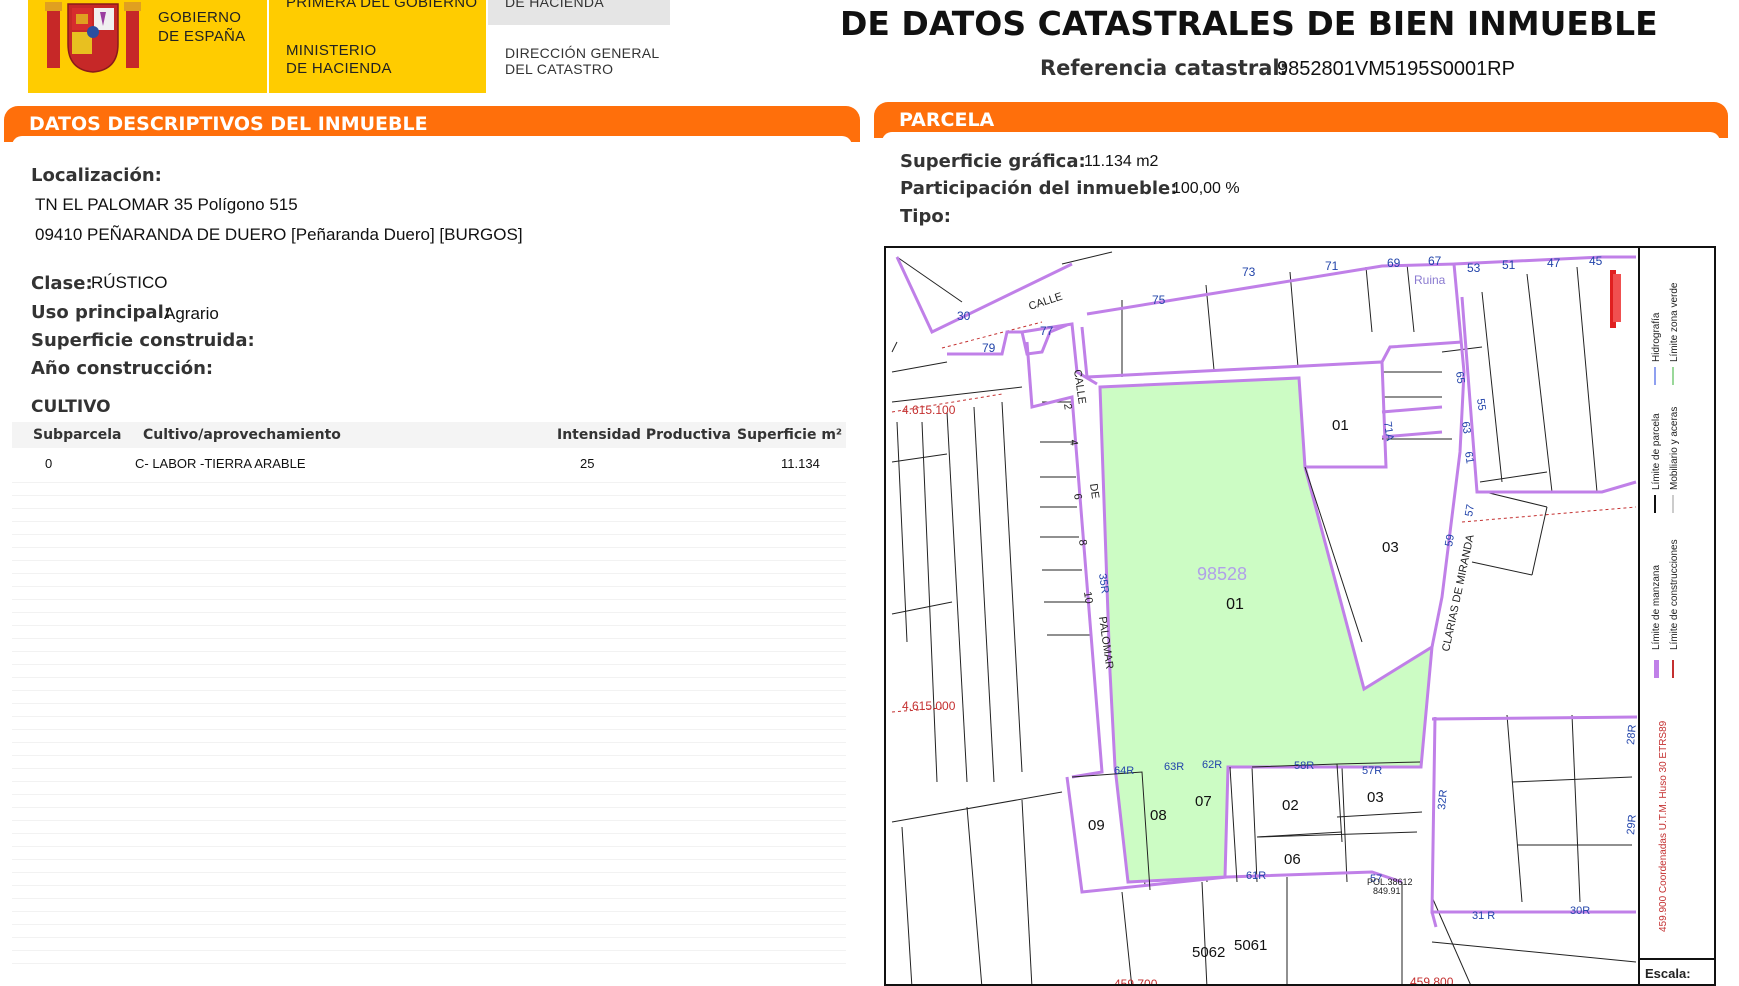 This screenshot has width=1739, height=986. Describe the element at coordinates (1094, 491) in the screenshot. I see `map-label: DE` at that location.